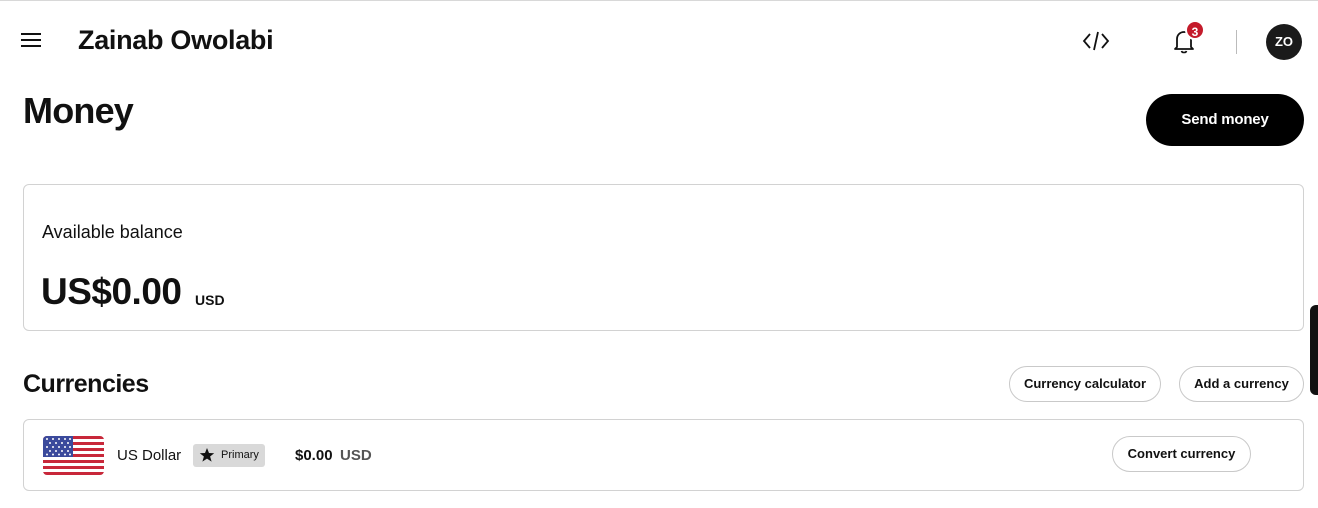 The image size is (1318, 508). What do you see at coordinates (111, 291) in the screenshot?
I see `balance-amount: US$0.00` at bounding box center [111, 291].